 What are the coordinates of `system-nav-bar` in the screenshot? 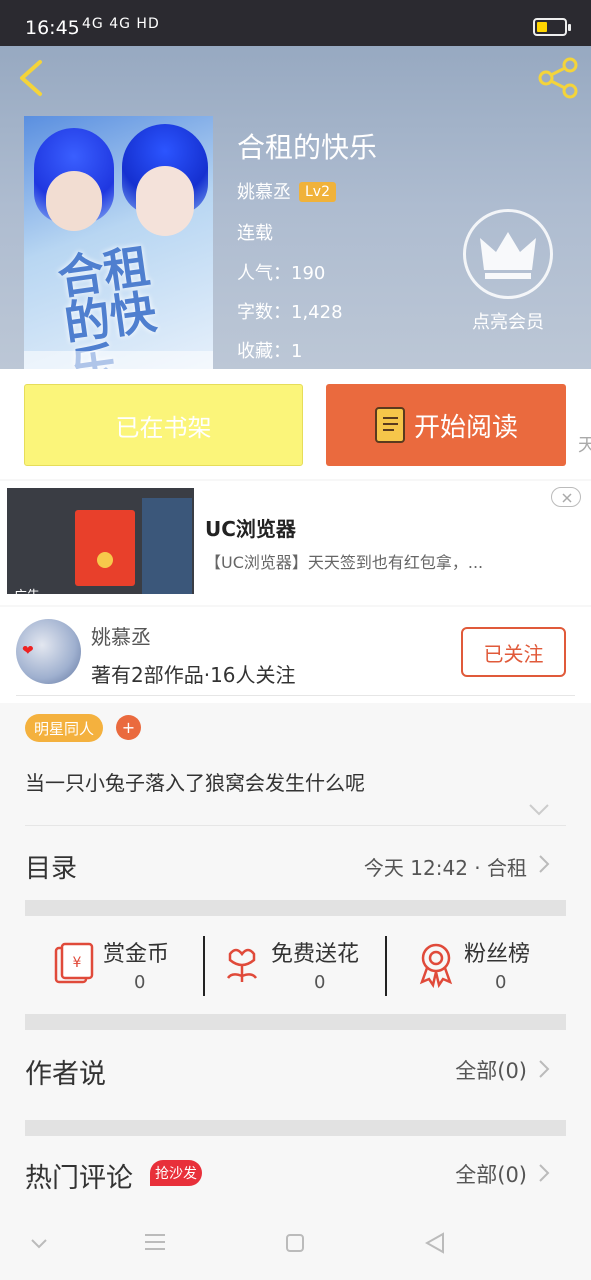 It's located at (295, 1247).